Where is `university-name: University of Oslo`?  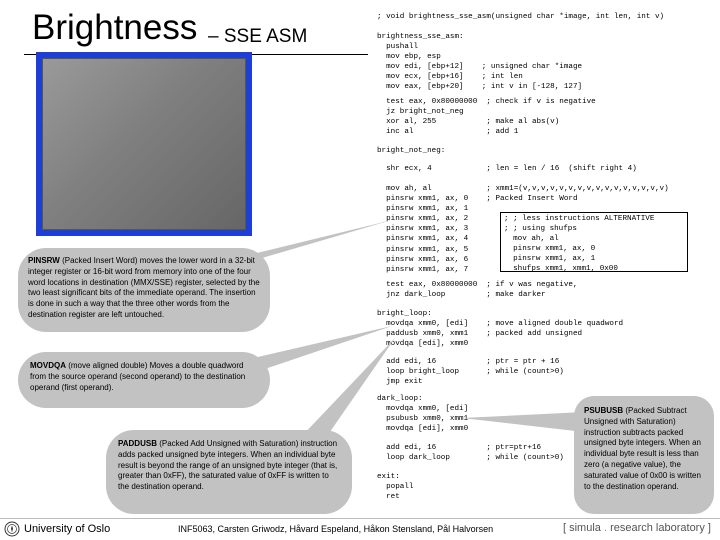
university-name: University of Oslo is located at coordinates (67, 529).